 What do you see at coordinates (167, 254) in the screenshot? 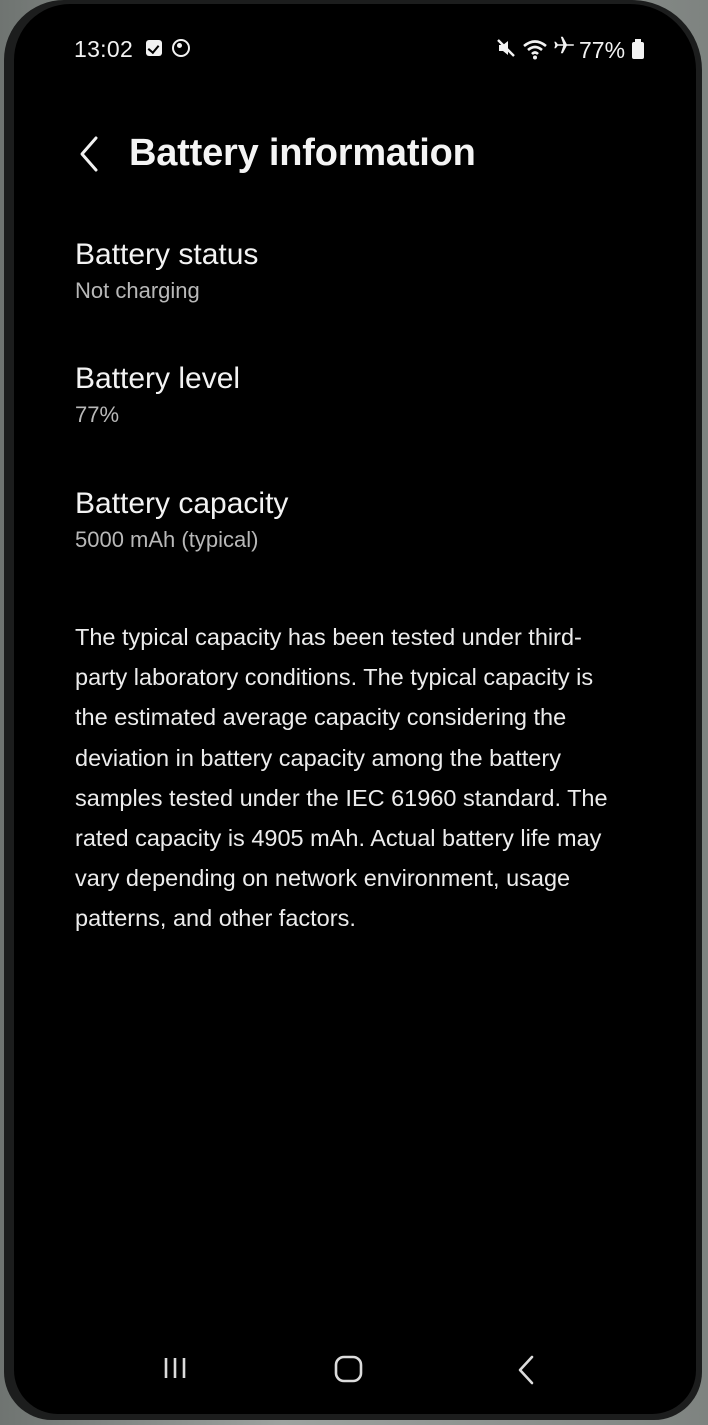
I see `battery-status-label: Battery status` at bounding box center [167, 254].